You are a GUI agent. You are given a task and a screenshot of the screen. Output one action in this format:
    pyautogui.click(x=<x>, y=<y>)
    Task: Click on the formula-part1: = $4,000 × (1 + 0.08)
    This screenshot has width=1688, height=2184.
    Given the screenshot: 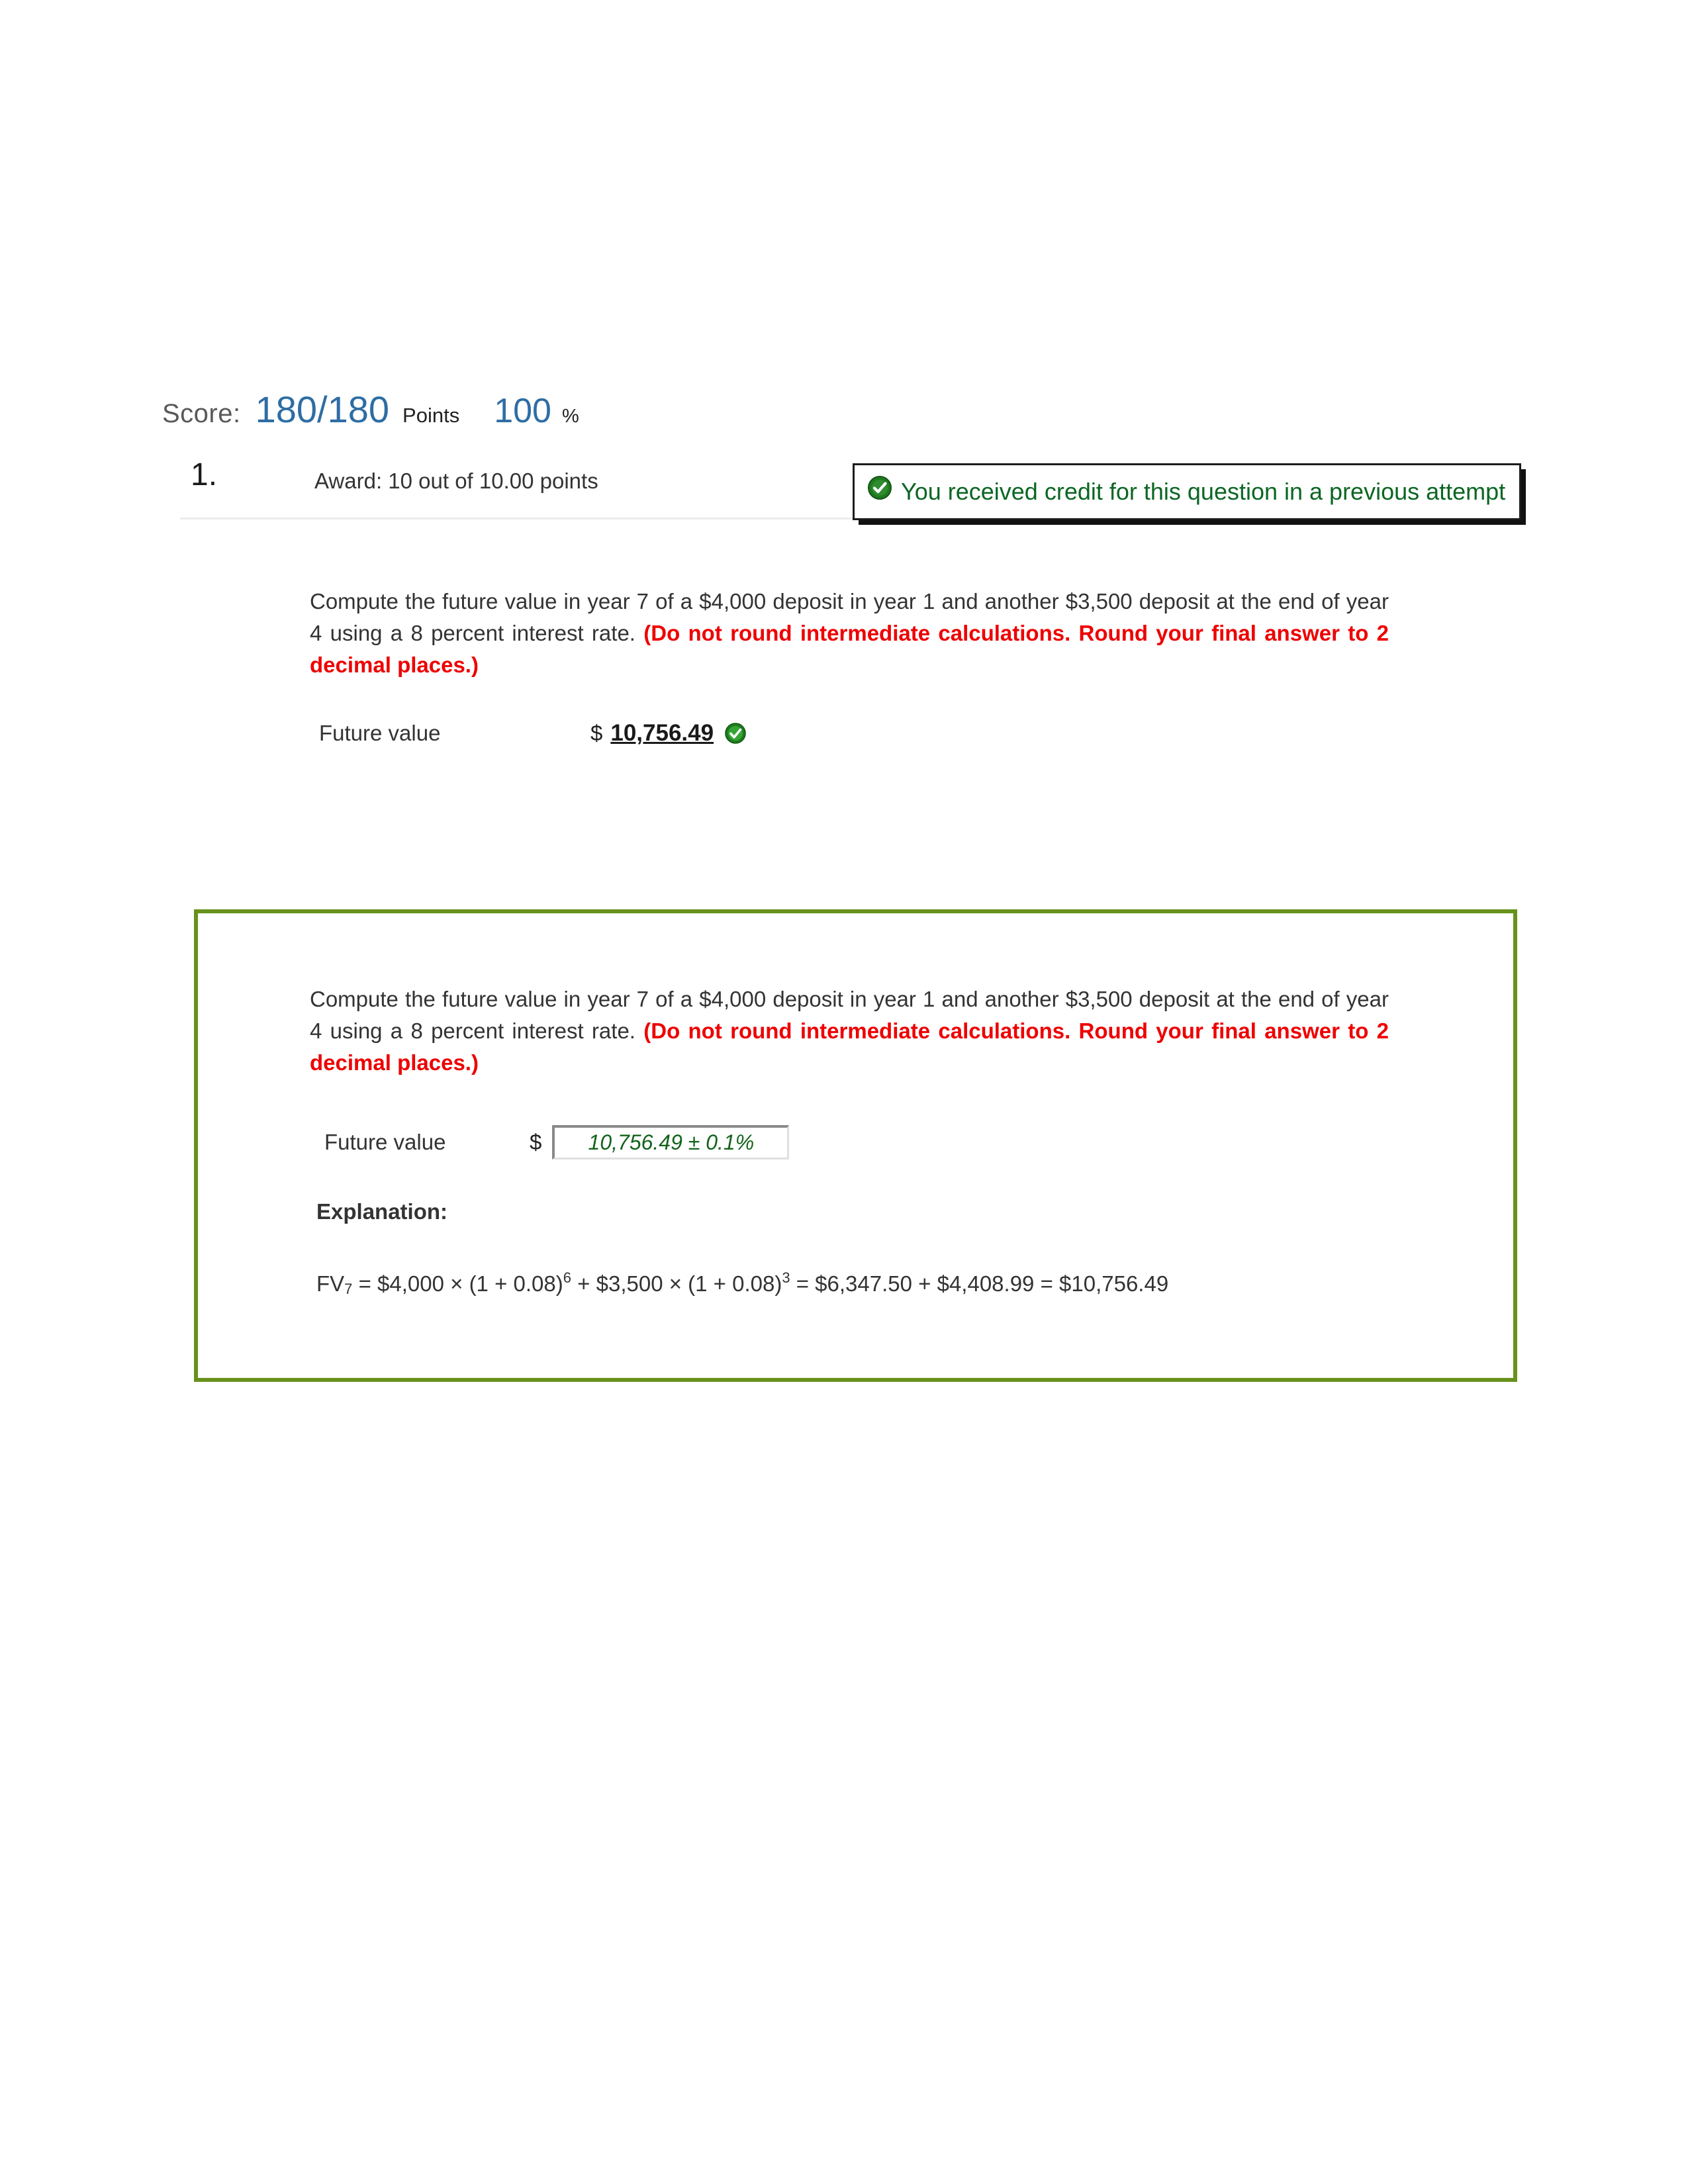 What is the action you would take?
    pyautogui.click(x=457, y=1283)
    